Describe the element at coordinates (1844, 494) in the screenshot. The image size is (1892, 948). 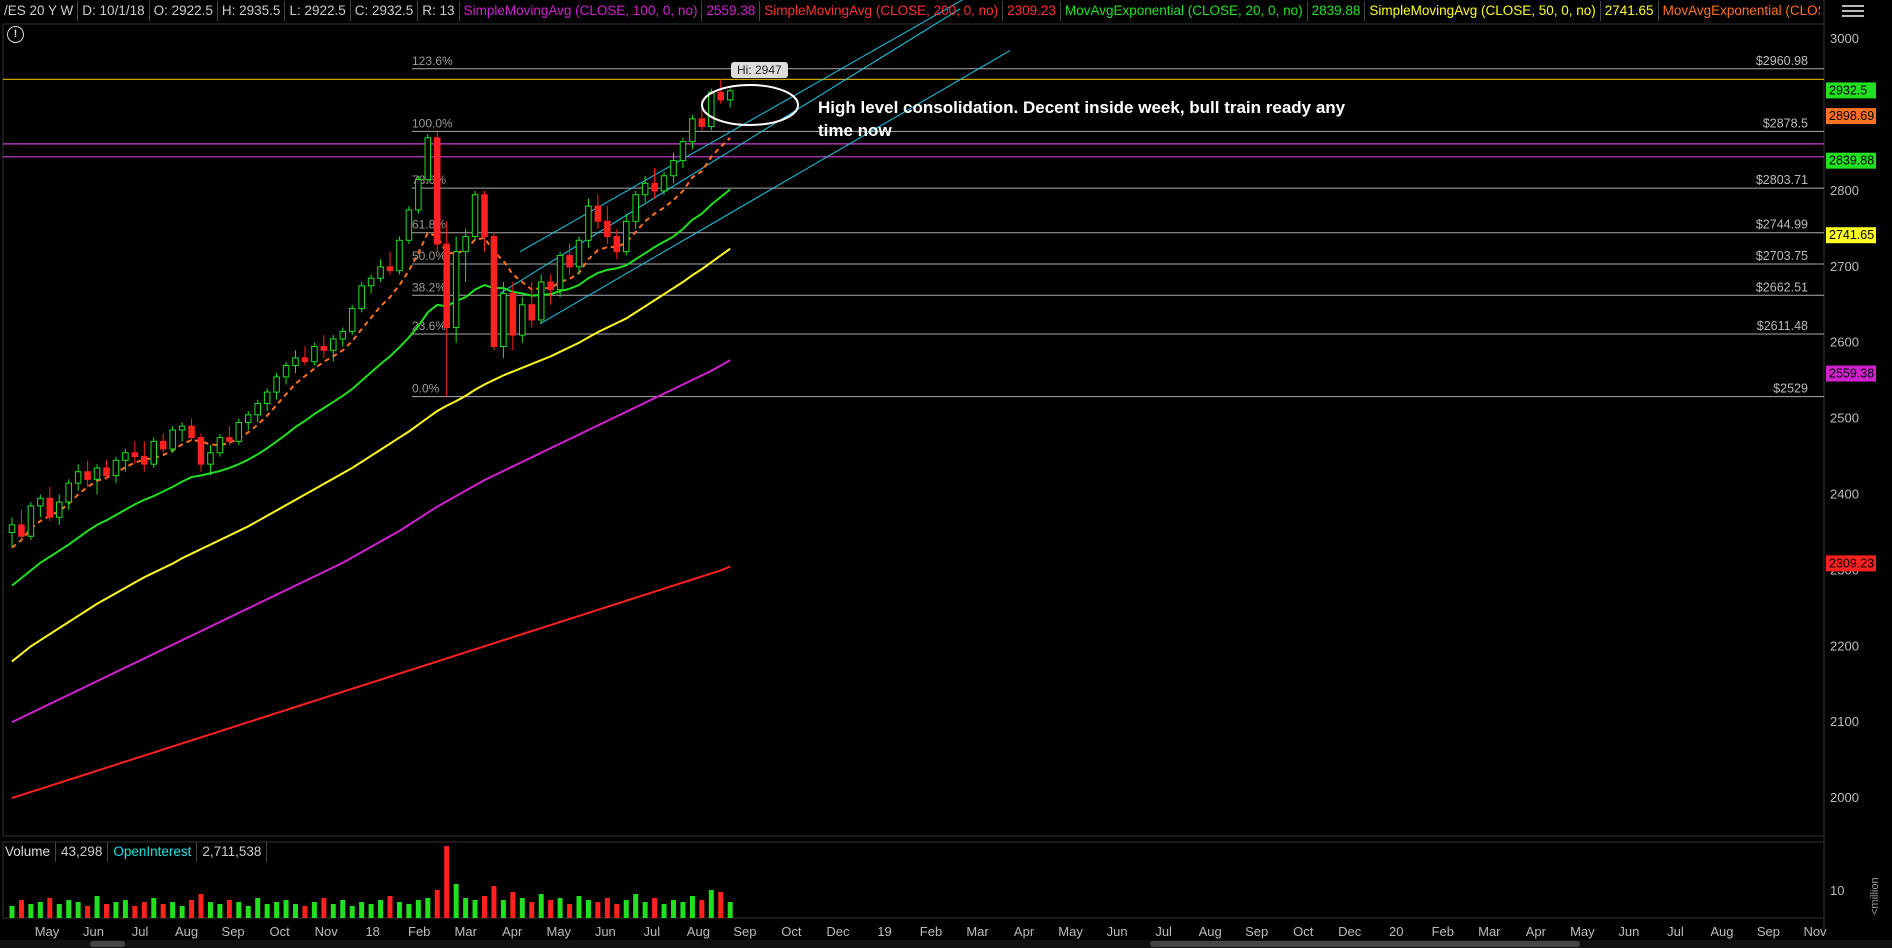
I see `price-tick: 2400` at that location.